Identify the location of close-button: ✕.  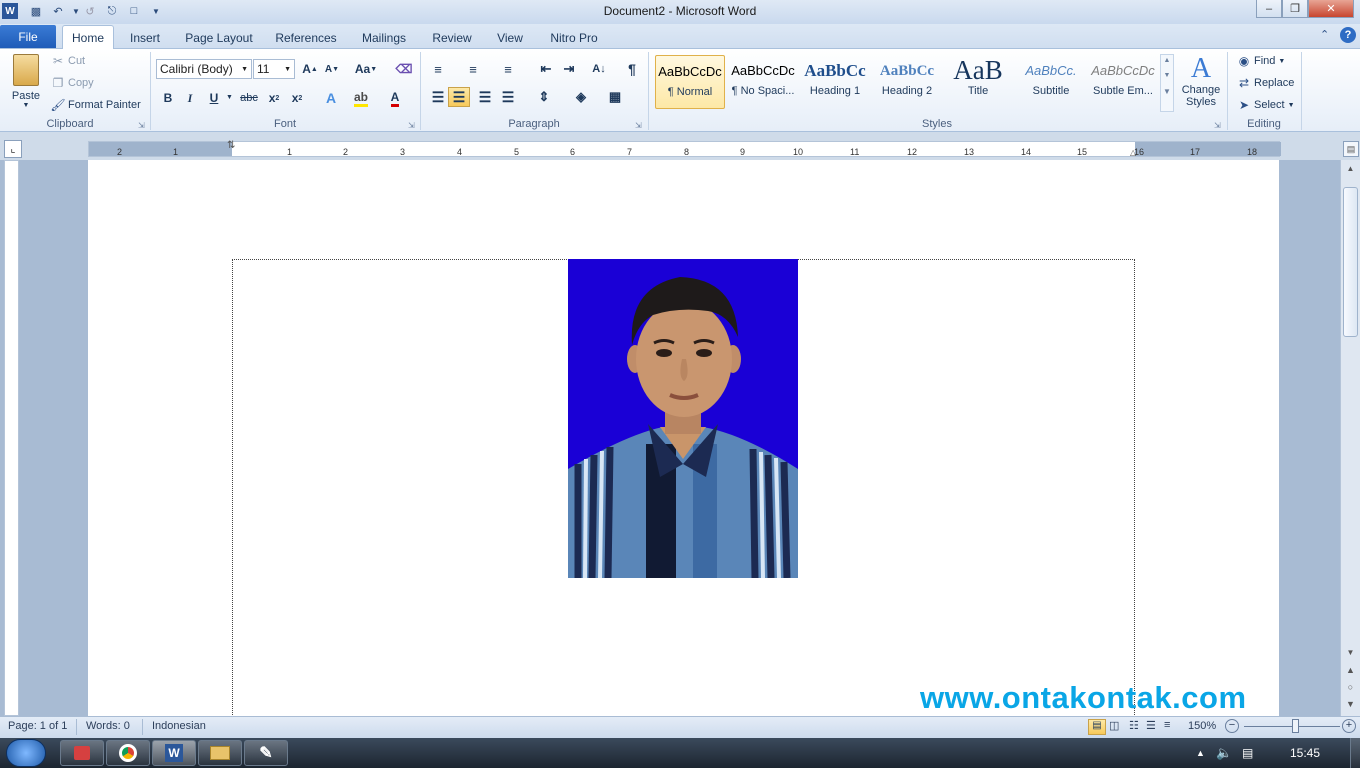
(1331, 9).